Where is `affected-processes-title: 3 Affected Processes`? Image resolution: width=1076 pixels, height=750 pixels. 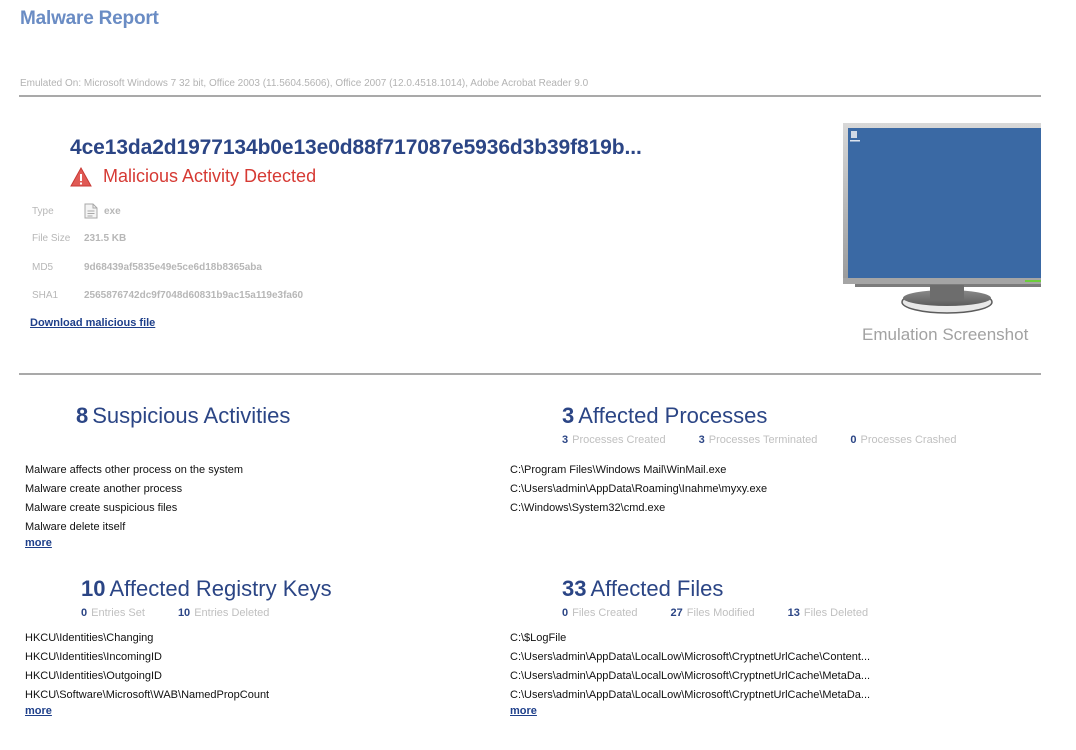 affected-processes-title: 3 Affected Processes is located at coordinates (664, 416).